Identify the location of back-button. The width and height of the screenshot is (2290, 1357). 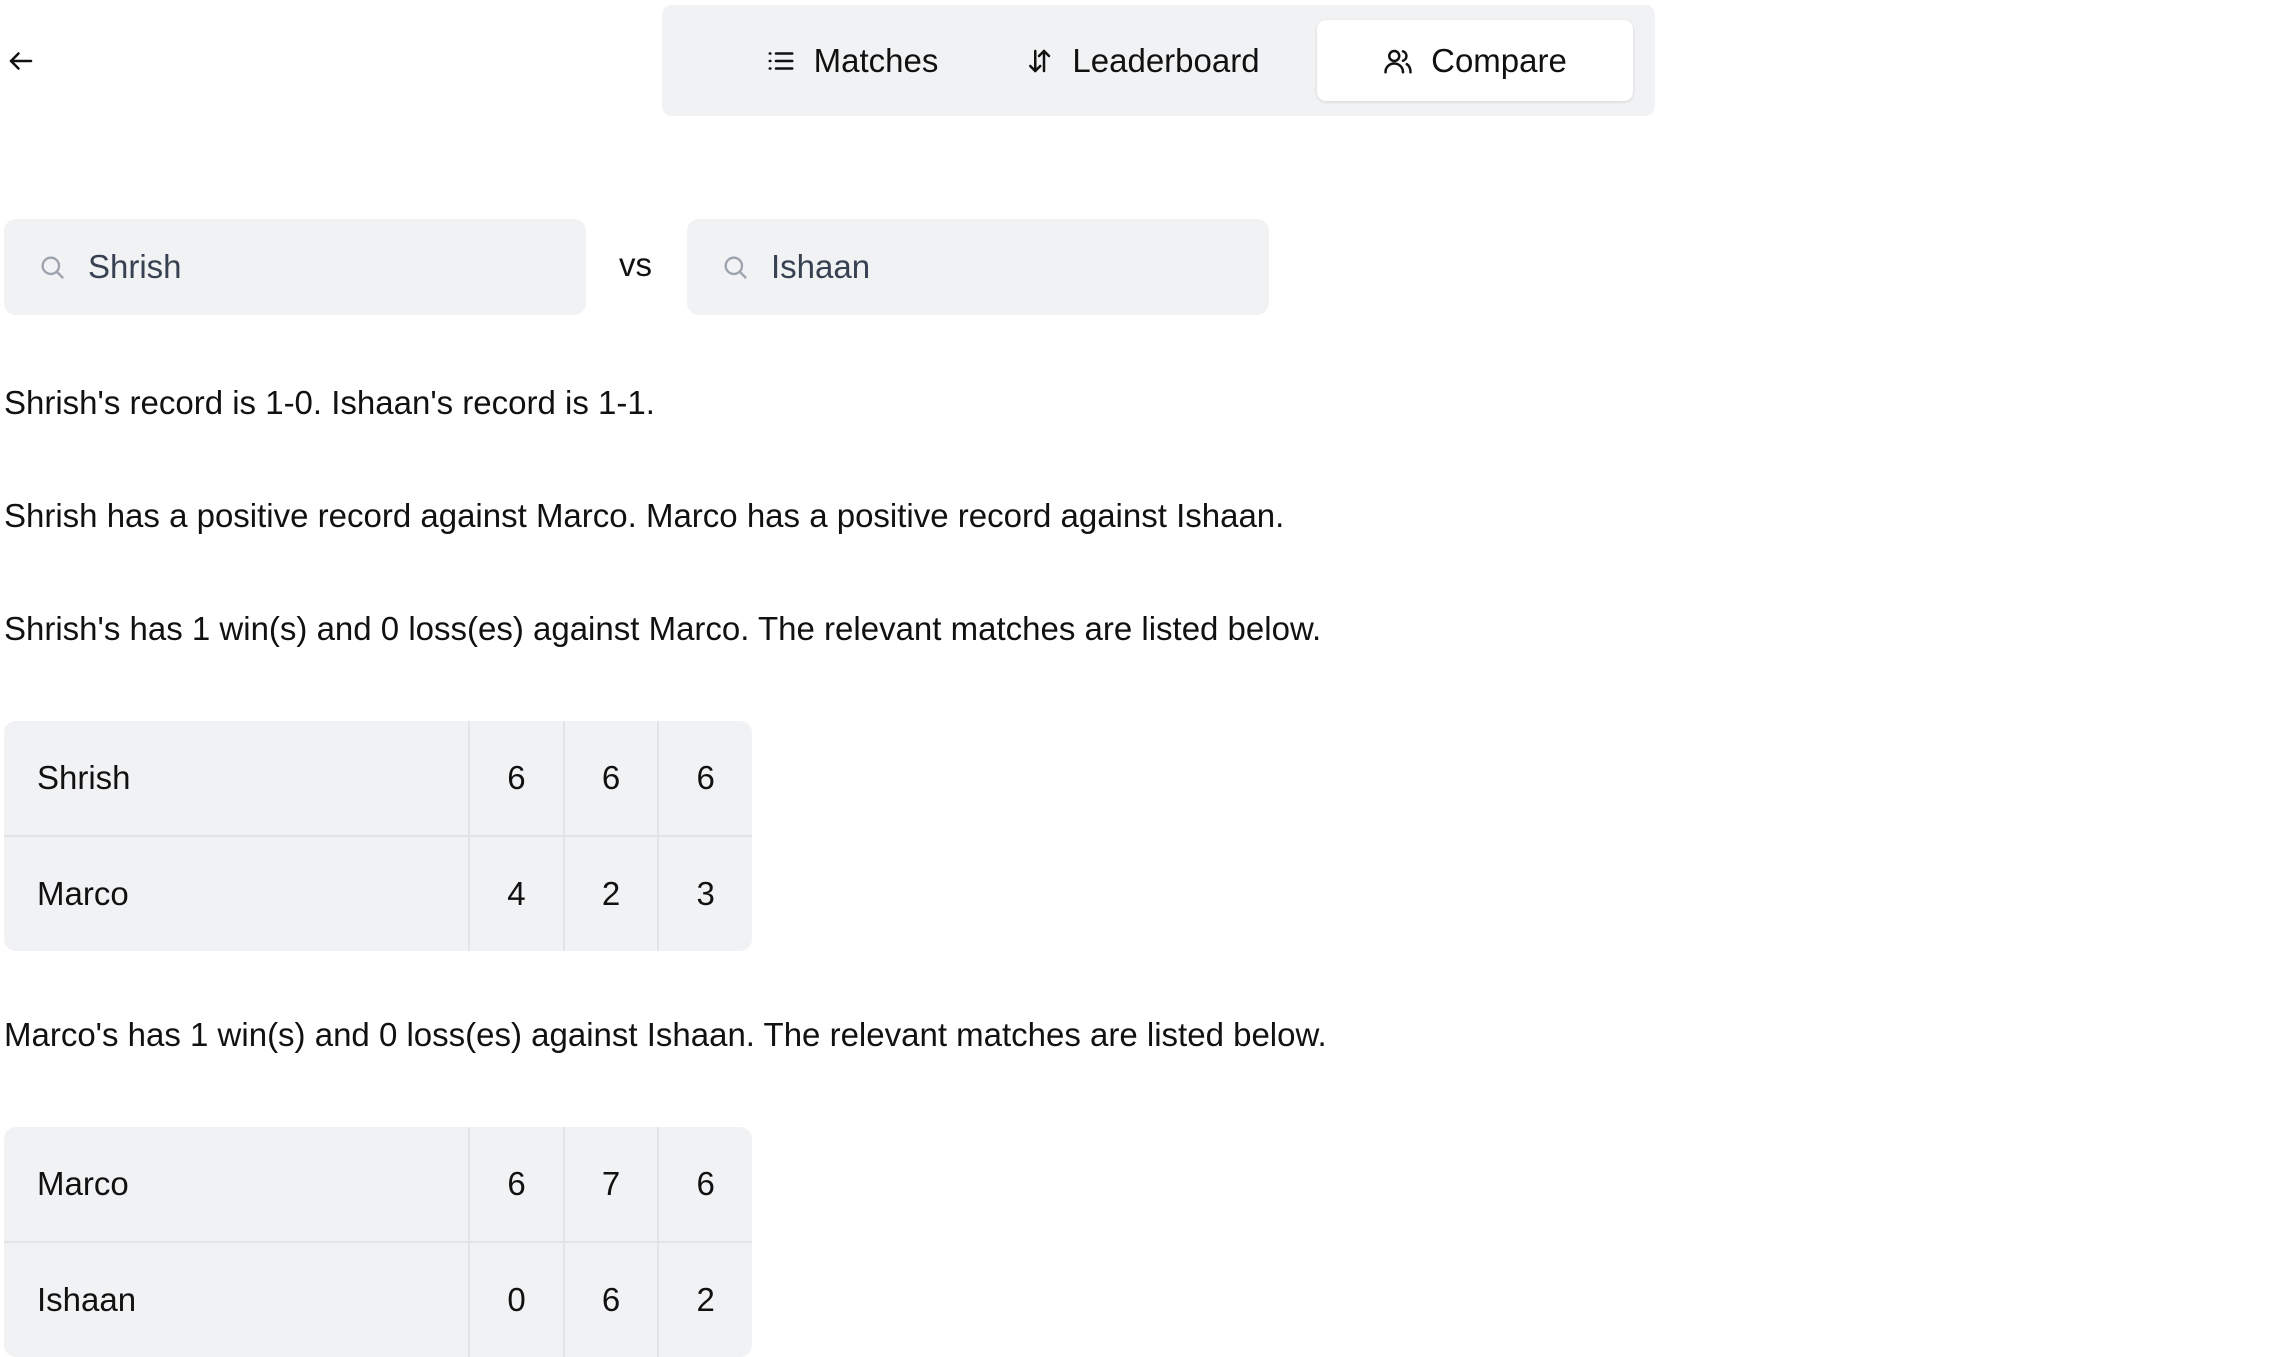
(21, 61).